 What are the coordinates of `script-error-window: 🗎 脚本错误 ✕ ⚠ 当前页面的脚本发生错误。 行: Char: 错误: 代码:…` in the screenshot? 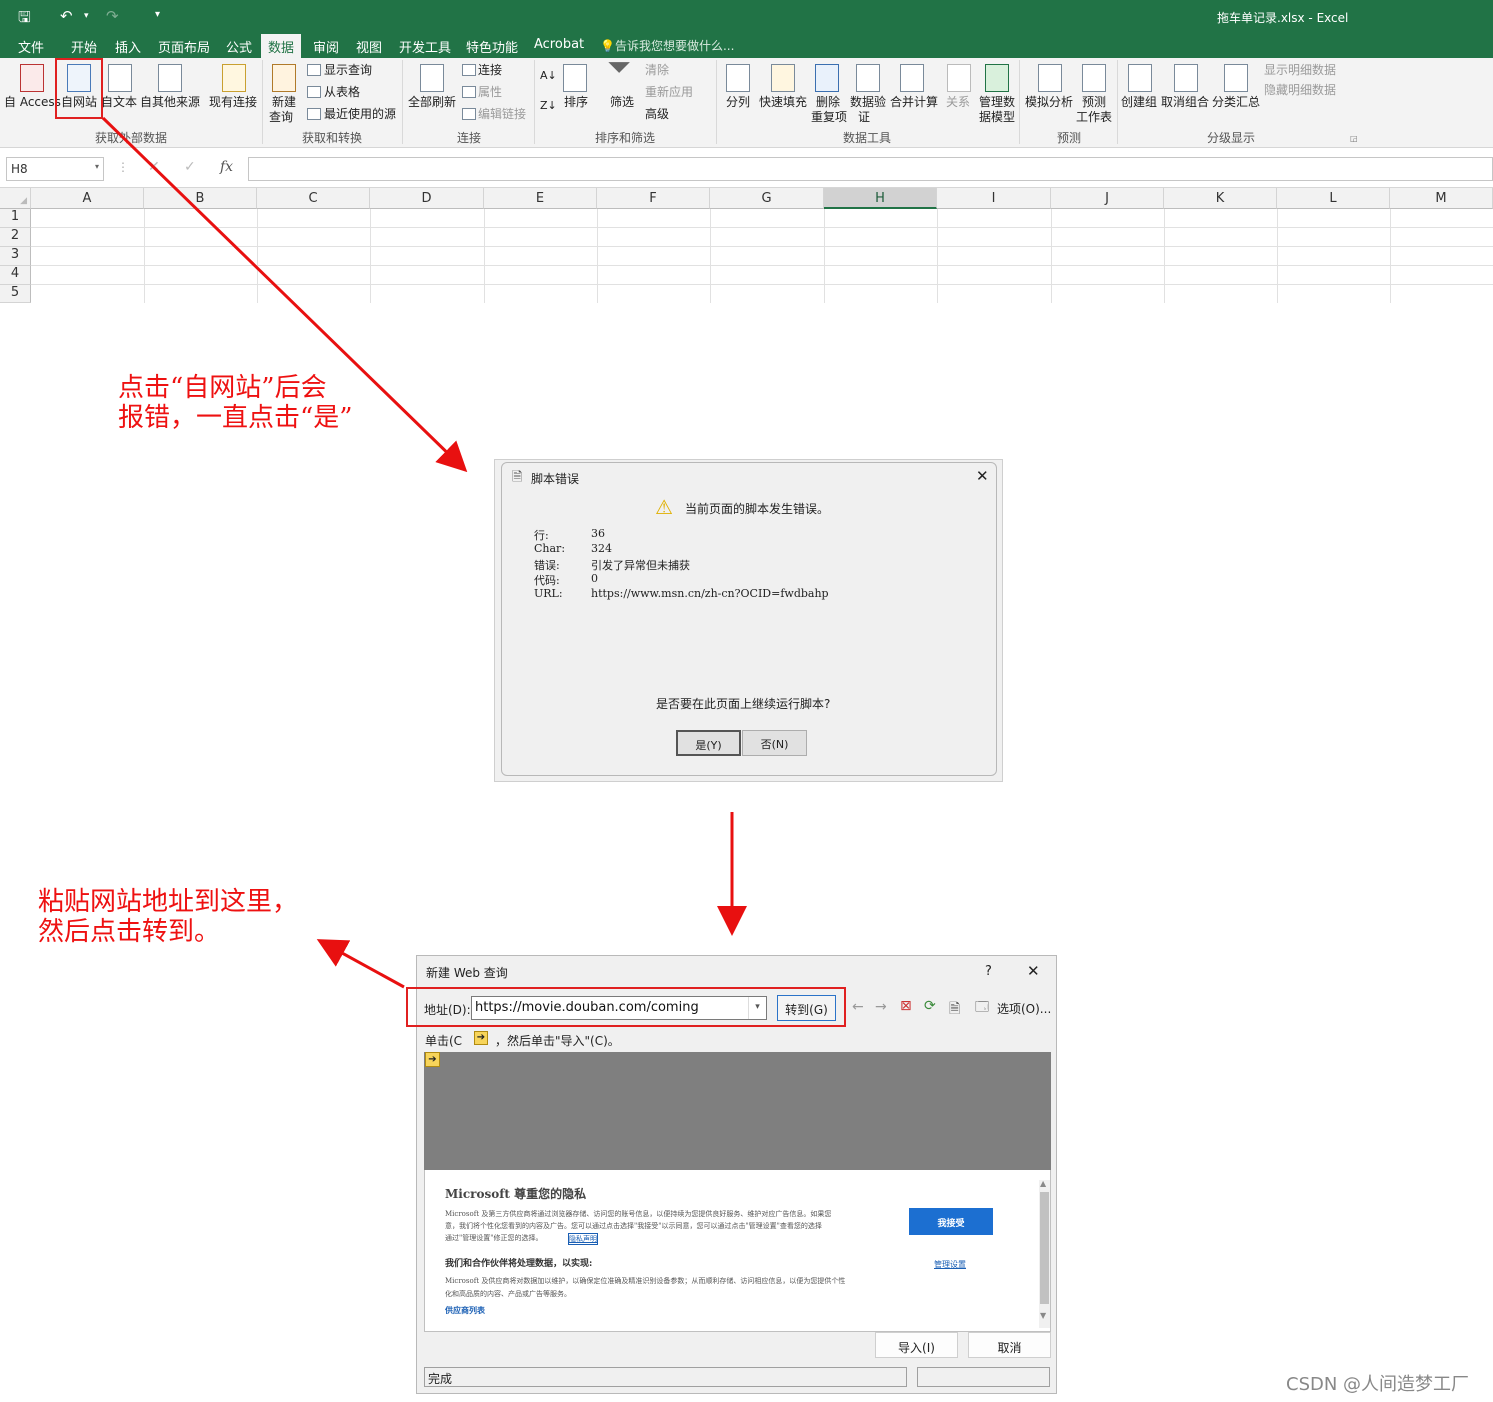 It's located at (749, 619).